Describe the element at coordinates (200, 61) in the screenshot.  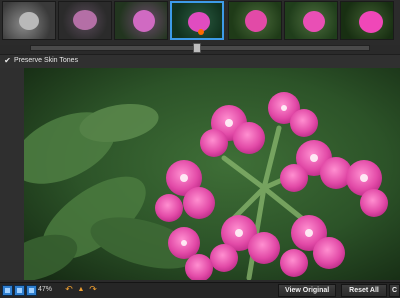
I see `options-bar: ✔ Preserve Skin Tones` at that location.